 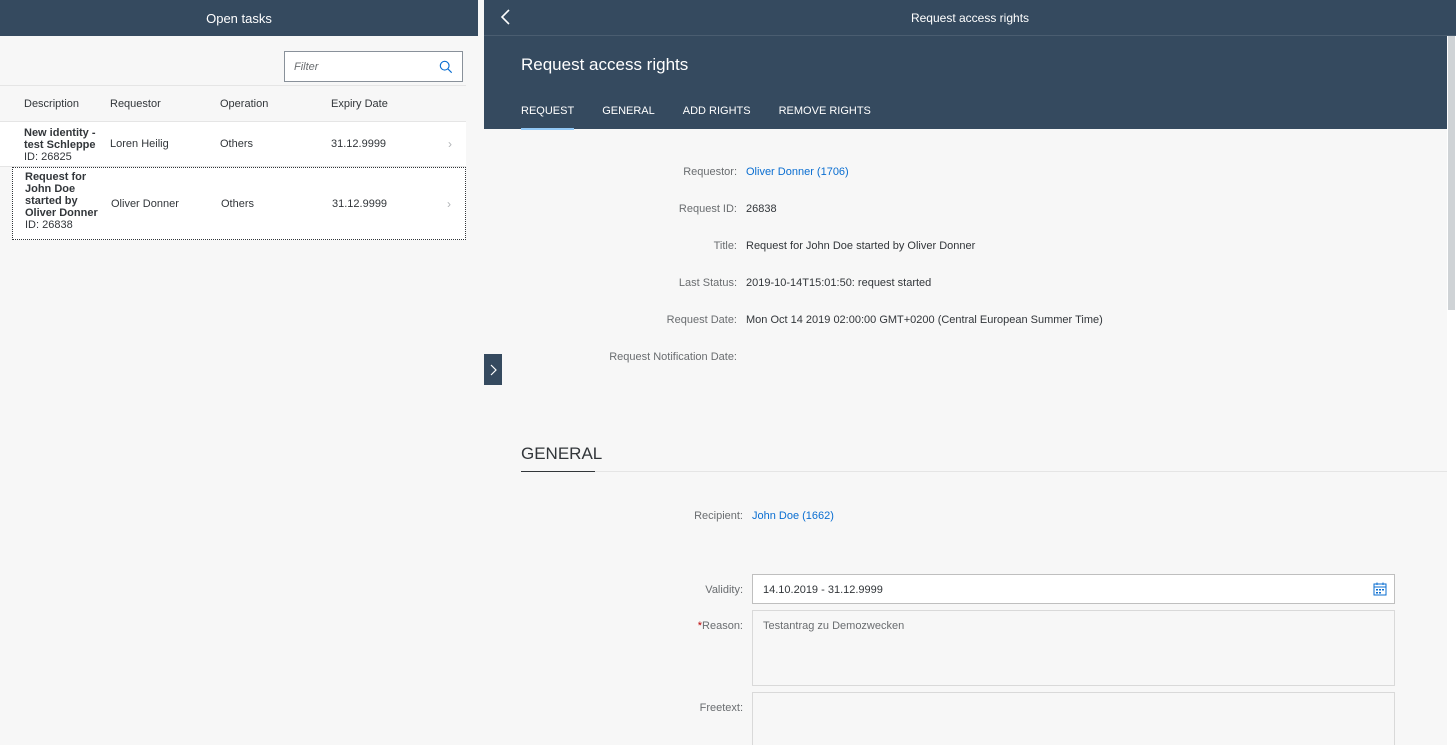 What do you see at coordinates (51, 201) in the screenshot?
I see `task-title-line: started by` at bounding box center [51, 201].